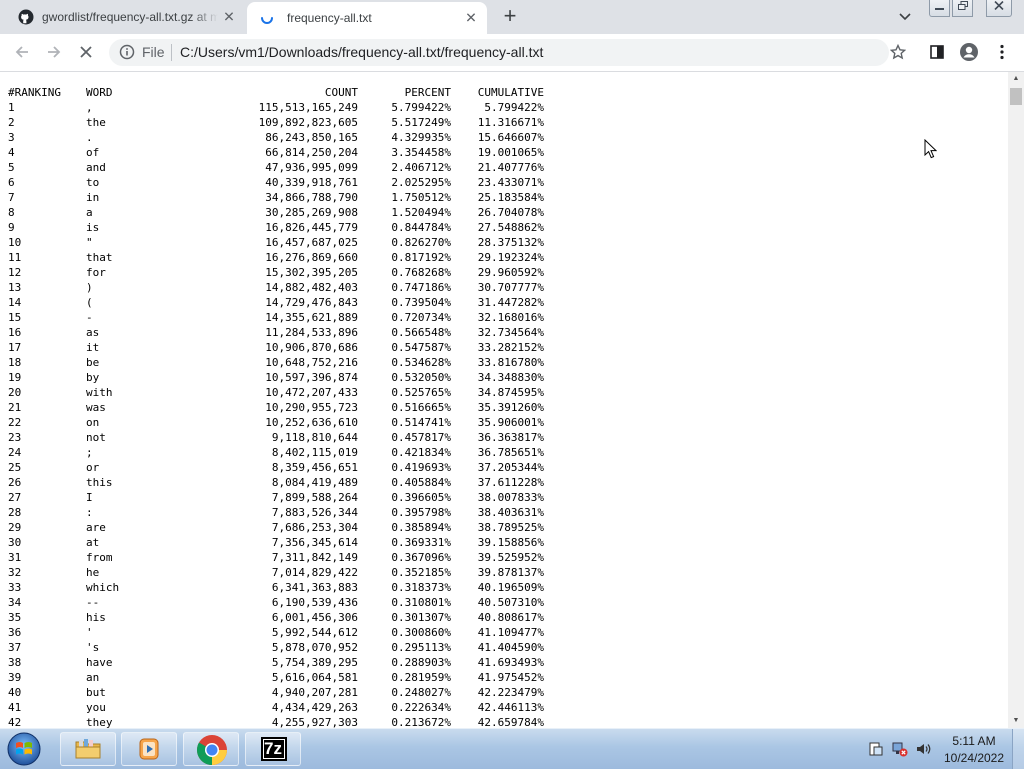  Describe the element at coordinates (11, 107) in the screenshot. I see `cell: 1` at that location.